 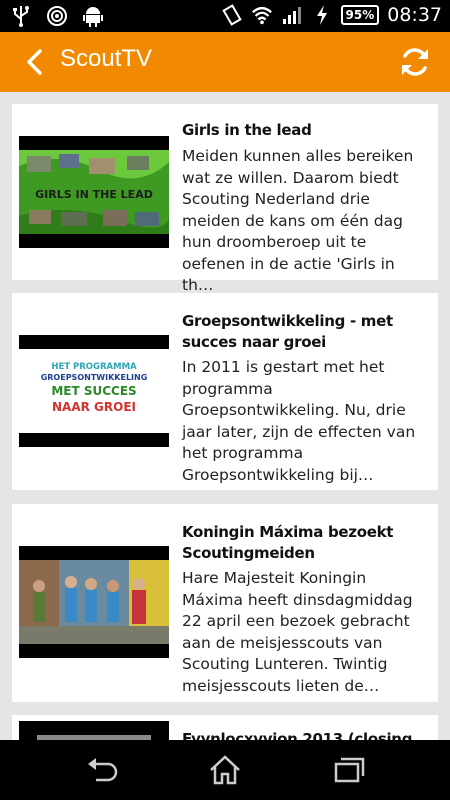 What do you see at coordinates (414, 15) in the screenshot?
I see `clock: 08:37` at bounding box center [414, 15].